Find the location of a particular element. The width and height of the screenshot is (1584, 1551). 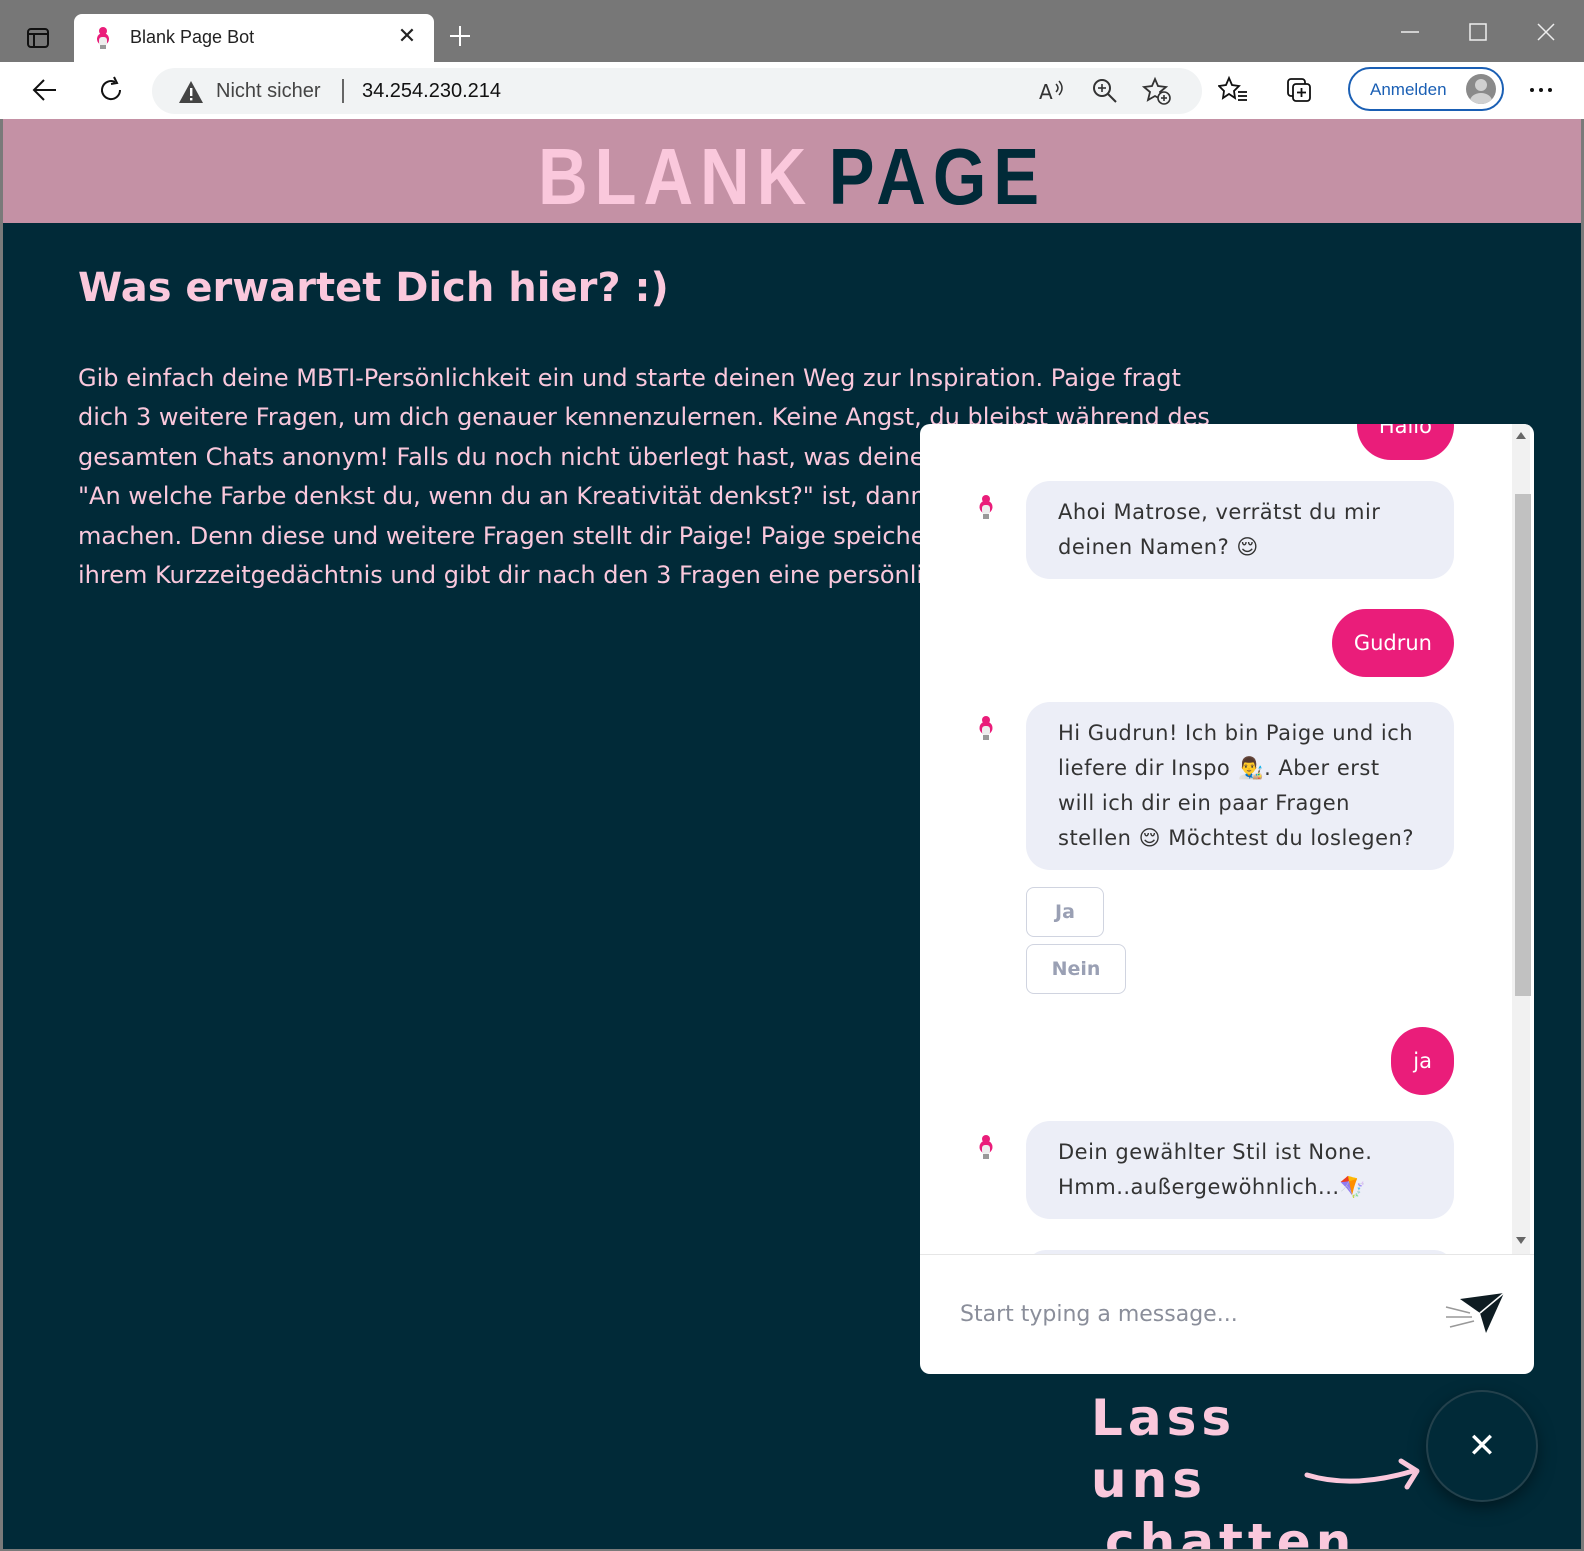

browser-toolbar: Nicht sicher 34.254.230.214 A Anmelden is located at coordinates (792, 90).